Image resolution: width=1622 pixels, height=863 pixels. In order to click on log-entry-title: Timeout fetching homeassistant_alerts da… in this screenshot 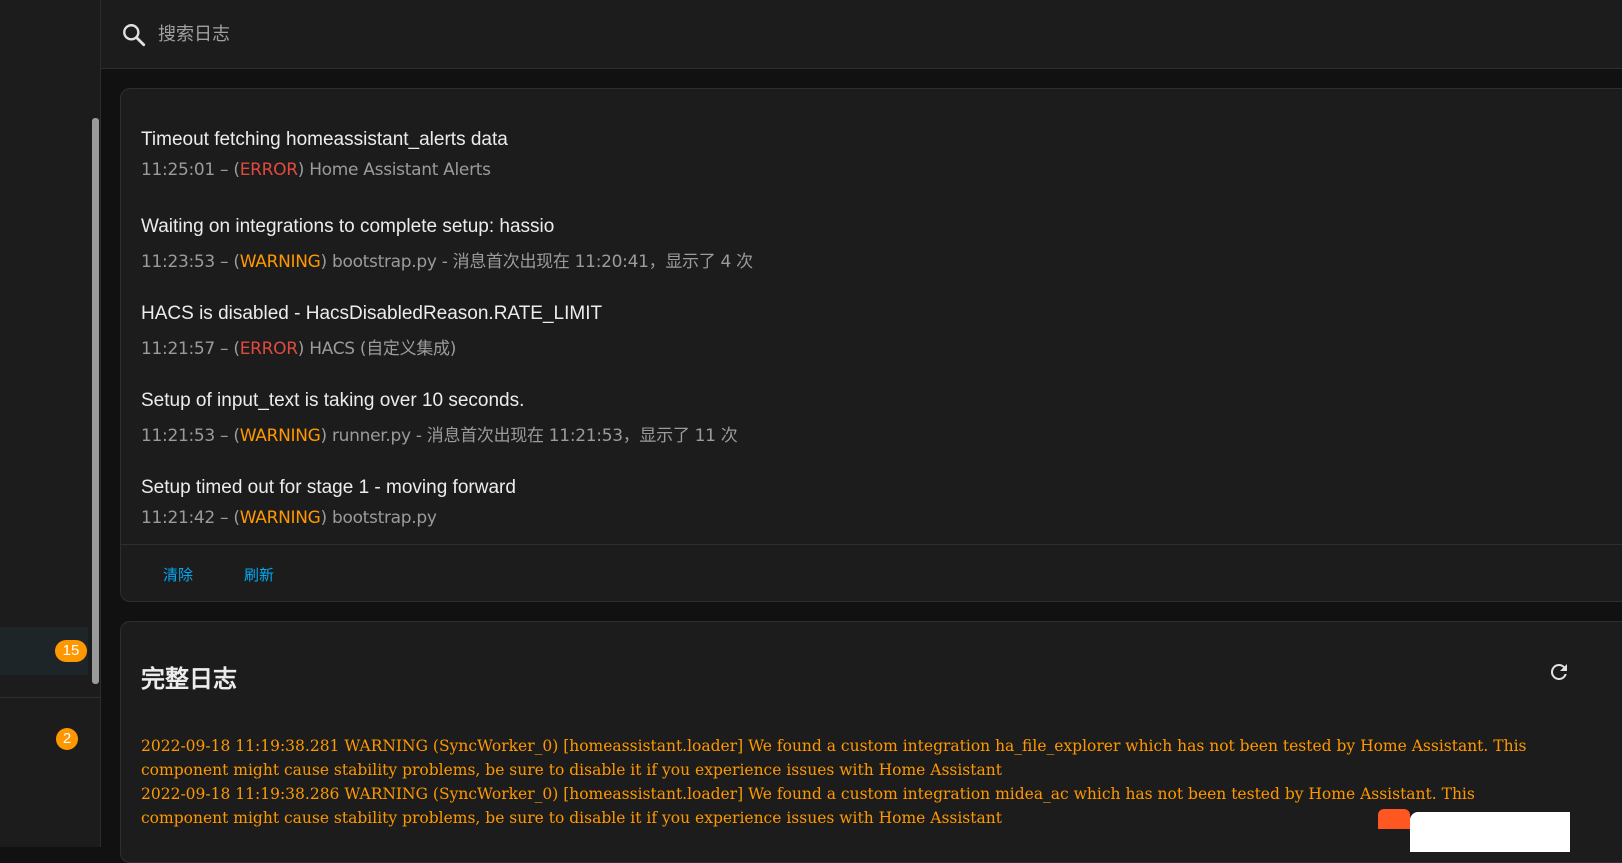, I will do `click(324, 139)`.